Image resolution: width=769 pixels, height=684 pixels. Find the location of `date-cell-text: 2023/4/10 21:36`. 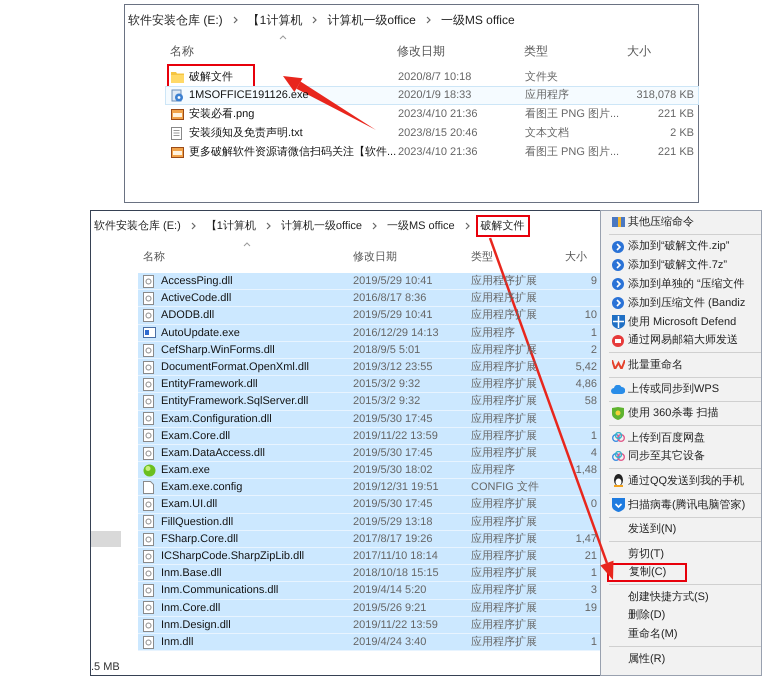

date-cell-text: 2023/4/10 21:36 is located at coordinates (438, 114).